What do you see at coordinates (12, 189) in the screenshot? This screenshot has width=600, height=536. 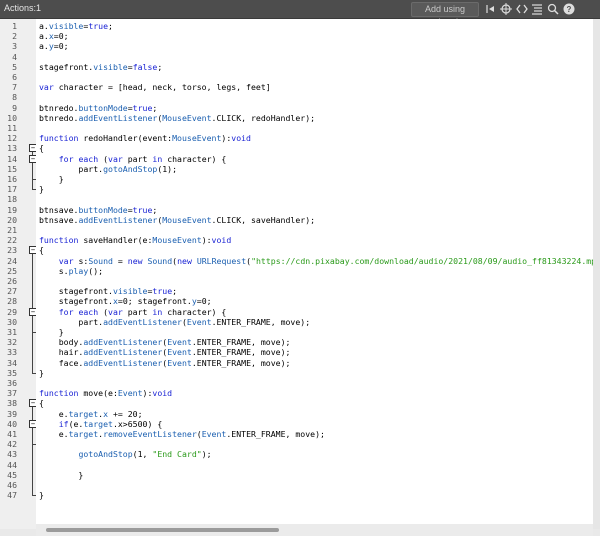 I see `line-number: 17` at bounding box center [12, 189].